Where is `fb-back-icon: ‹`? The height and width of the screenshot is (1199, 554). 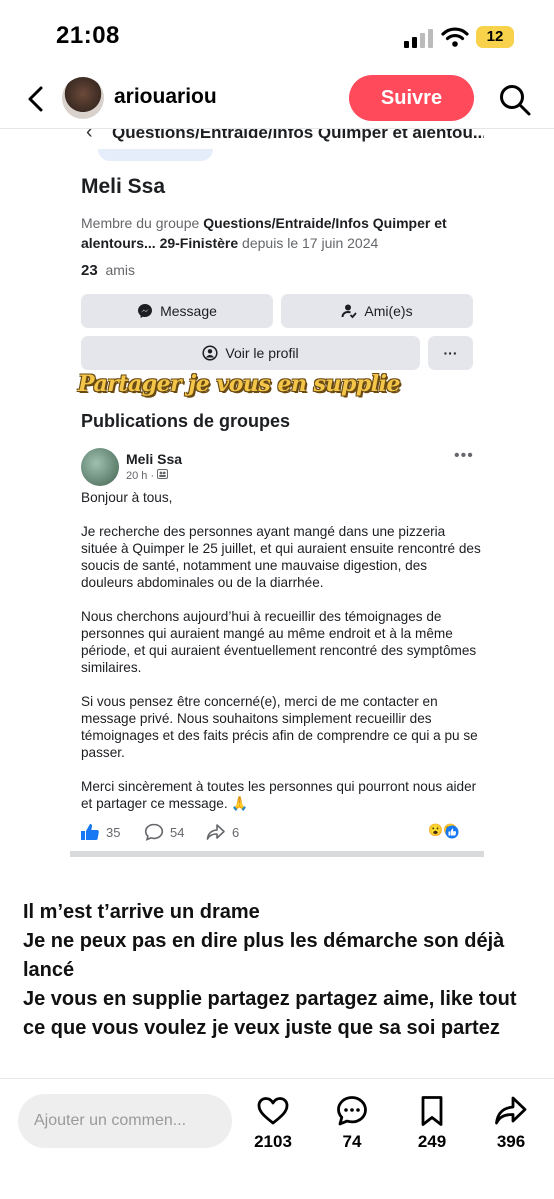 fb-back-icon: ‹ is located at coordinates (89, 136).